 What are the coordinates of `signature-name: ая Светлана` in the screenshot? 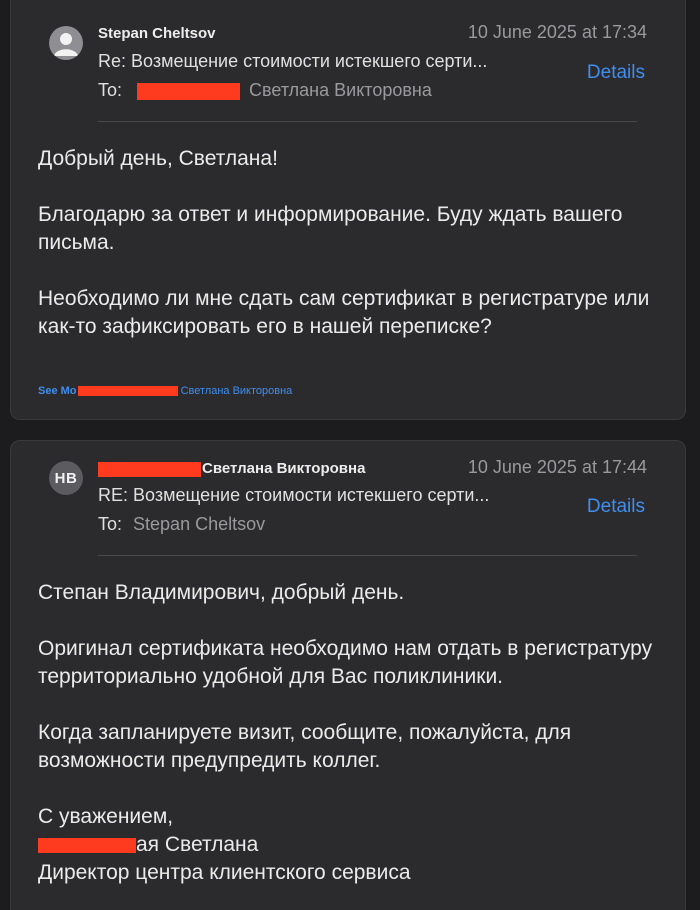 It's located at (197, 844).